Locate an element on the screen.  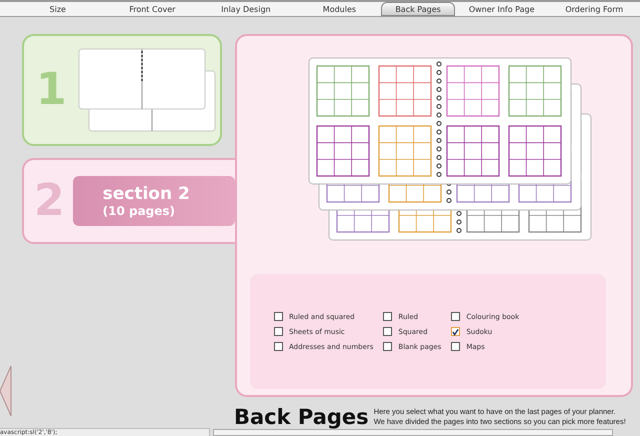
tab: Inlay Design is located at coordinates (246, 9).